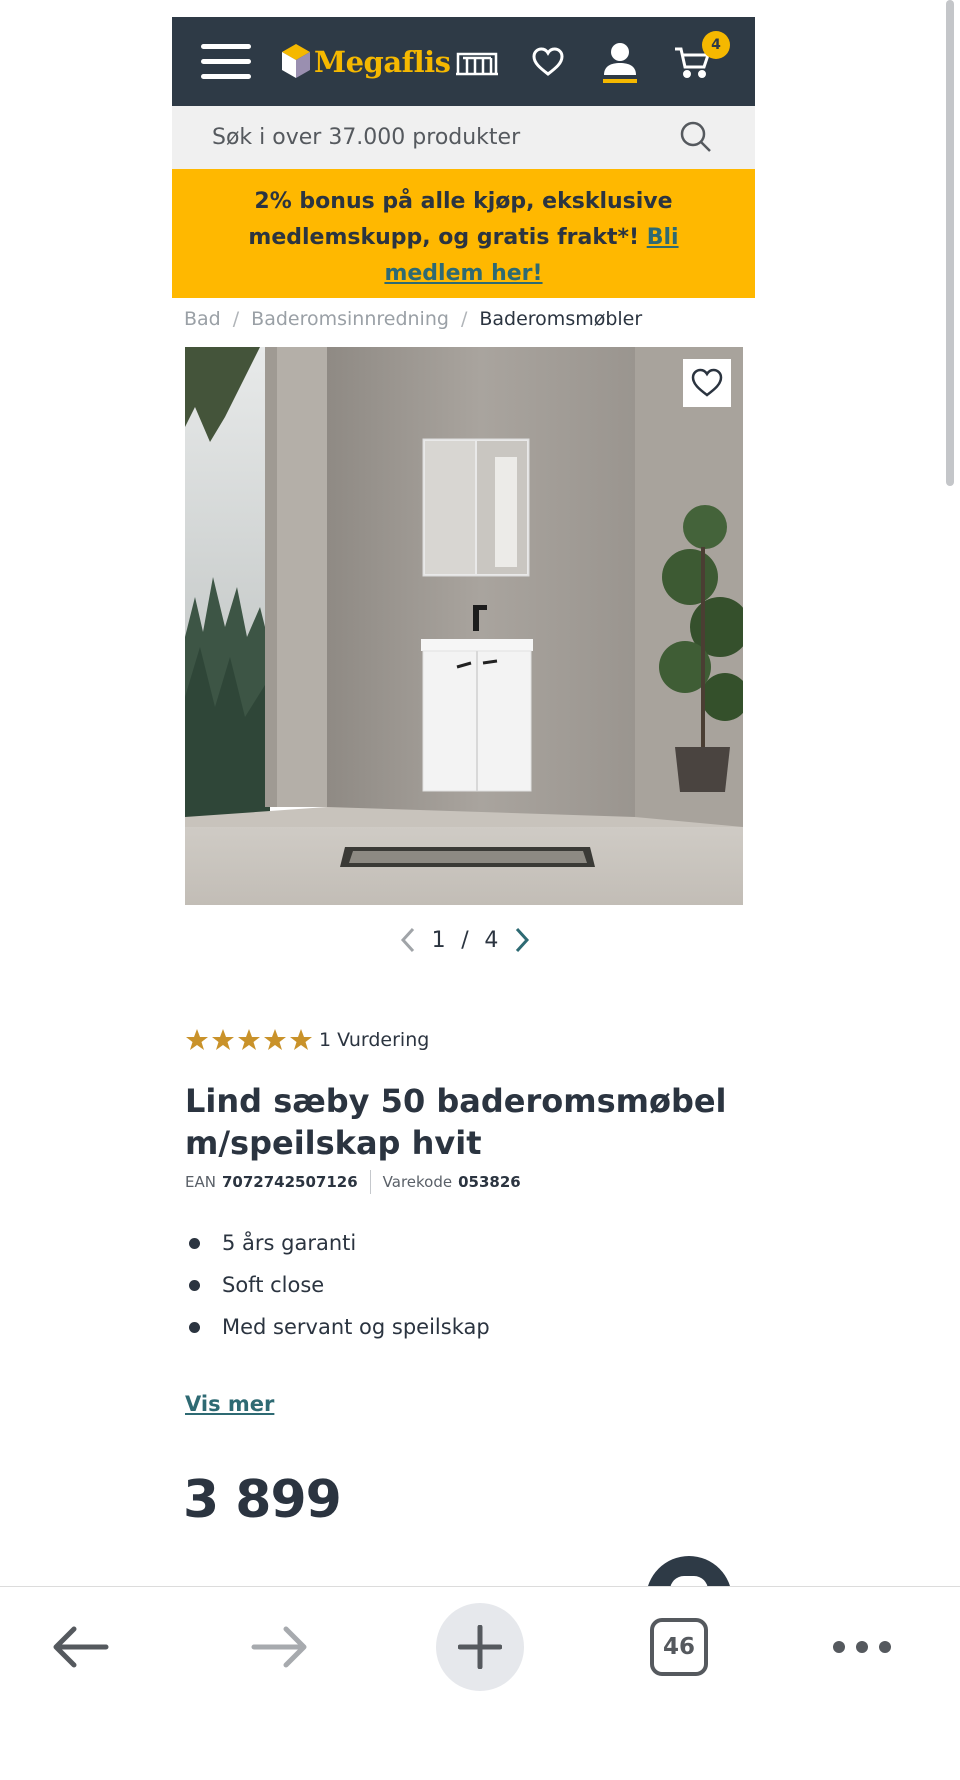 The image size is (960, 1780). What do you see at coordinates (356, 1327) in the screenshot?
I see `feature-text: Med servant og speilskap` at bounding box center [356, 1327].